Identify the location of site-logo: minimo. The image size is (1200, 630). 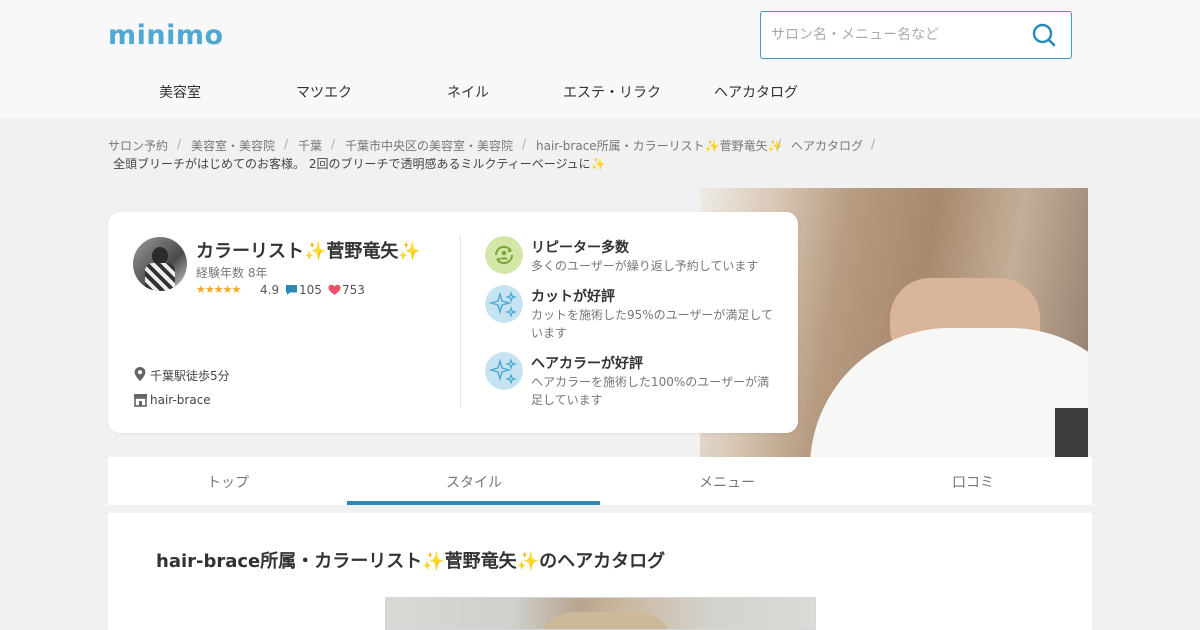
(166, 35).